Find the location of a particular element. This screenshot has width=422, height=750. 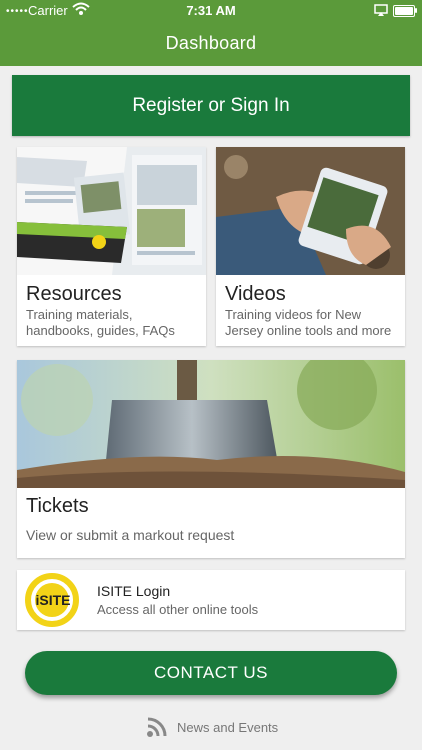

resources-title: Resources is located at coordinates (74, 294).